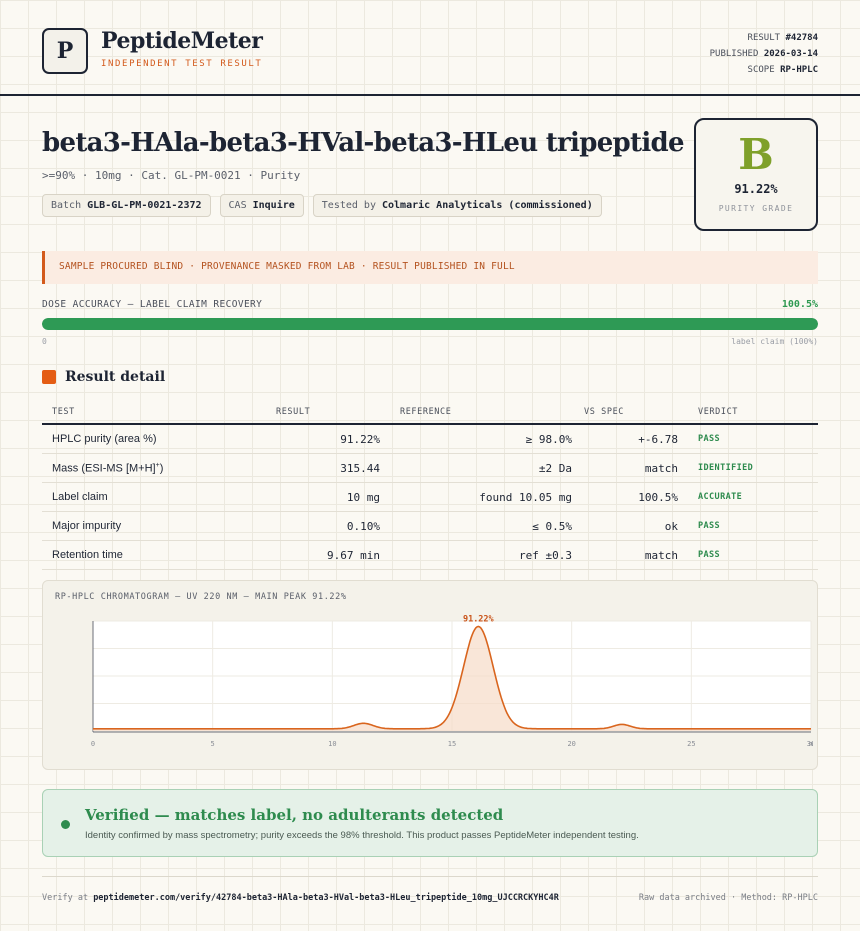  Describe the element at coordinates (152, 304) in the screenshot. I see `dose-accuracy-label: DOSE ACCURACY — LABEL CLAIM RECOVERY` at that location.